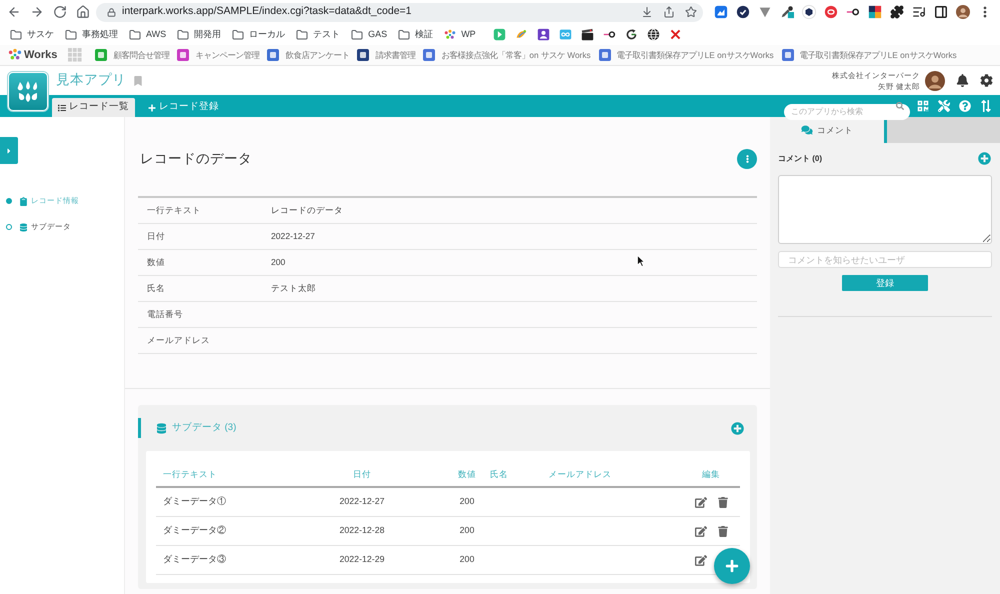 This screenshot has height=594, width=1000. Describe the element at coordinates (885, 209) in the screenshot. I see `comment-input-field` at that location.